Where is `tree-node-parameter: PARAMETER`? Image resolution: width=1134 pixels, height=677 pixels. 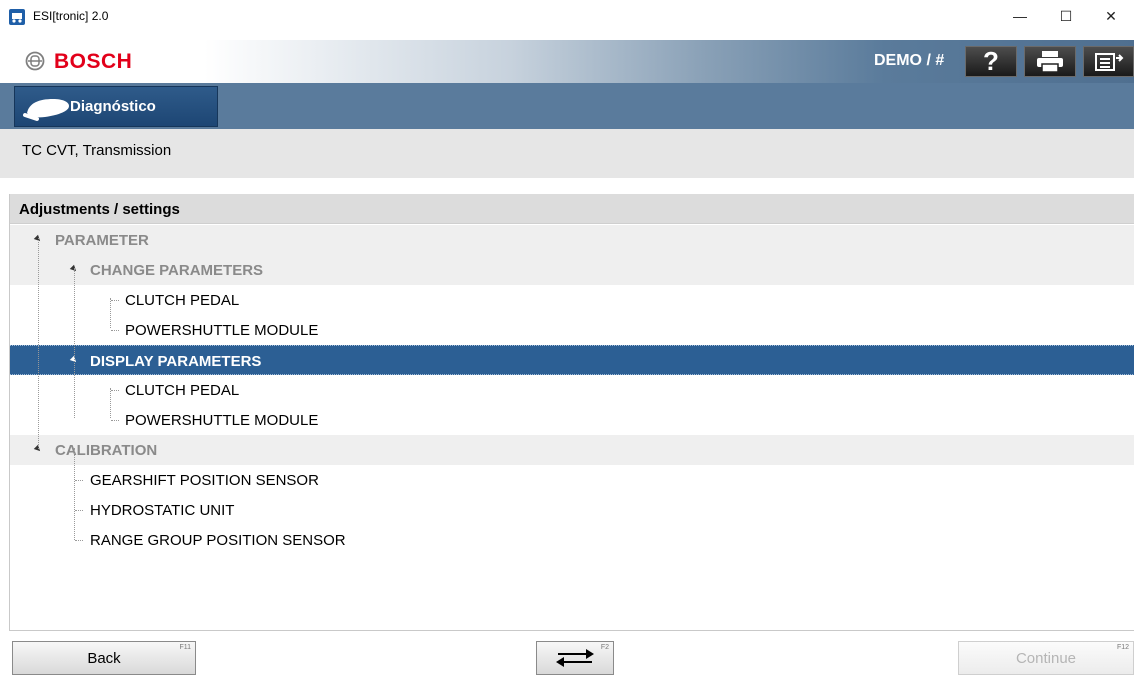
tree-node-parameter: PARAMETER is located at coordinates (572, 240).